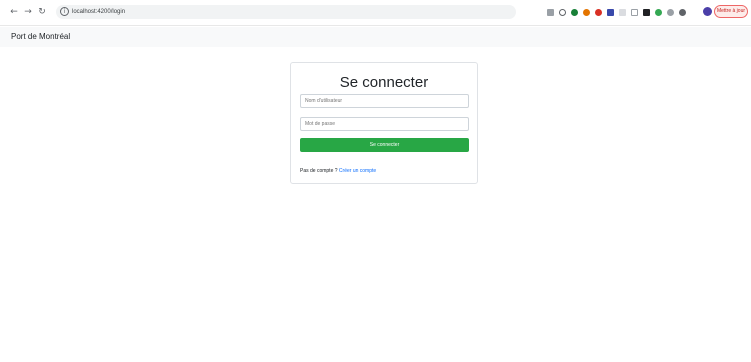 This screenshot has width=751, height=362. I want to click on update-button: Mettre à jour, so click(731, 11).